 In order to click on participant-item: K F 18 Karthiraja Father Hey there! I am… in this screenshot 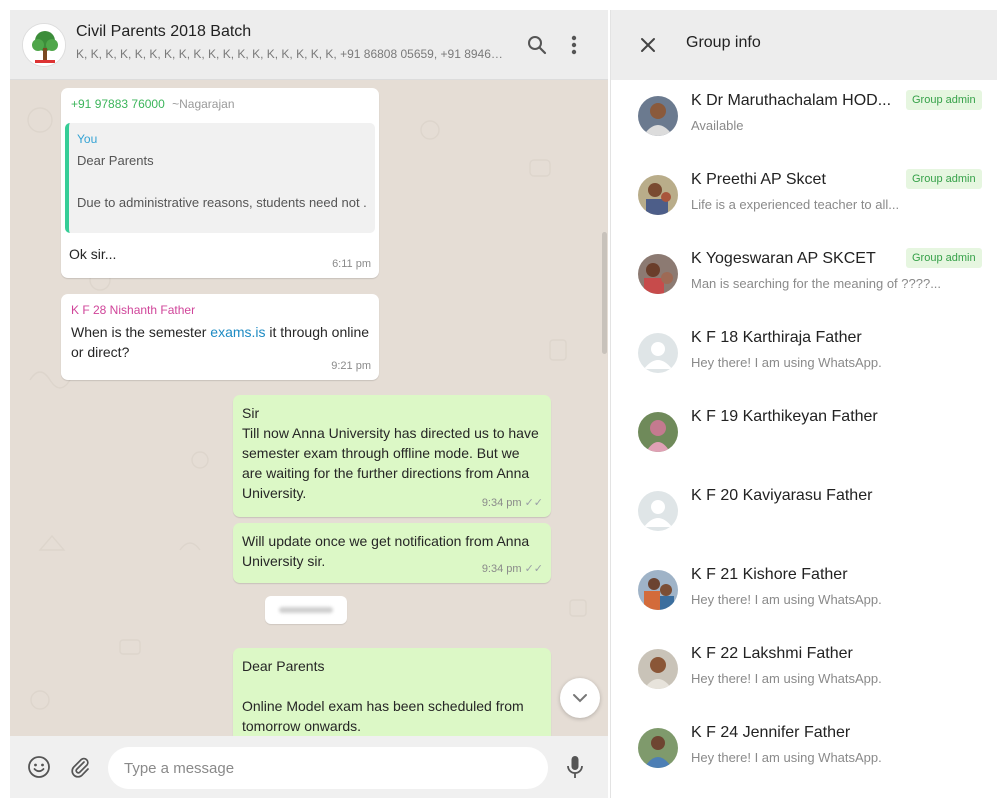, I will do `click(804, 364)`.